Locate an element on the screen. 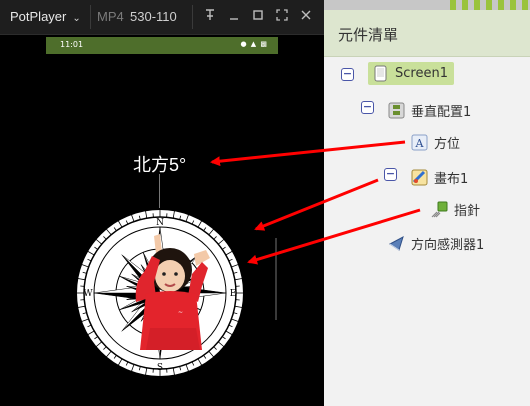 This screenshot has width=530, height=406. label-icon: A is located at coordinates (419, 142).